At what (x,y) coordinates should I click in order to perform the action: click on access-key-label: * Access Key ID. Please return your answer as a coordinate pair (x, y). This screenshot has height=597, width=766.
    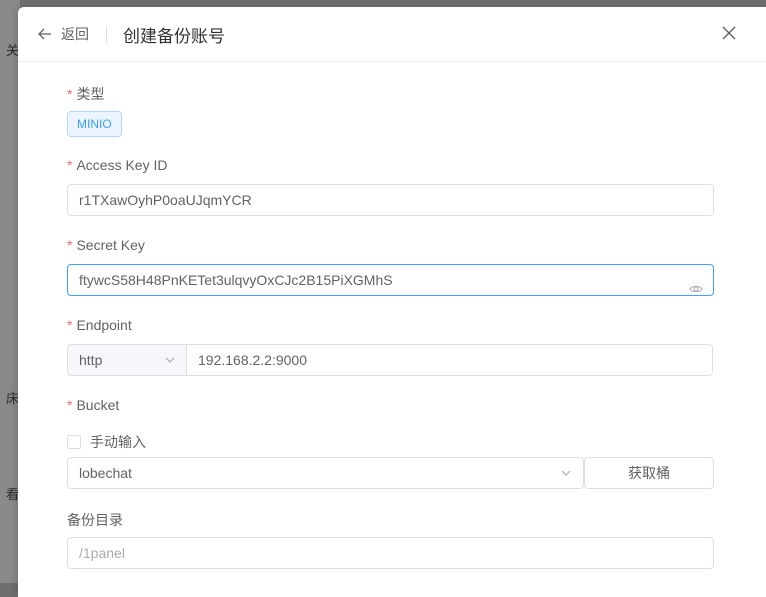
    Looking at the image, I should click on (117, 165).